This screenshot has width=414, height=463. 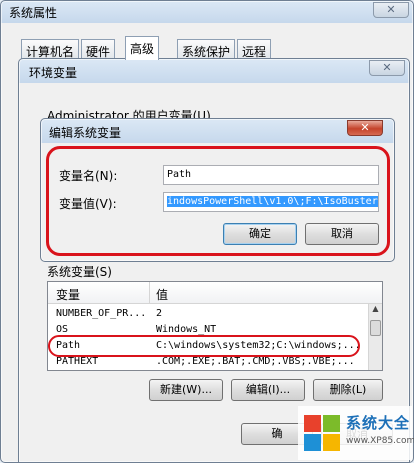 What do you see at coordinates (85, 133) in the screenshot?
I see `edit-dialog-title: 编辑系统变量` at bounding box center [85, 133].